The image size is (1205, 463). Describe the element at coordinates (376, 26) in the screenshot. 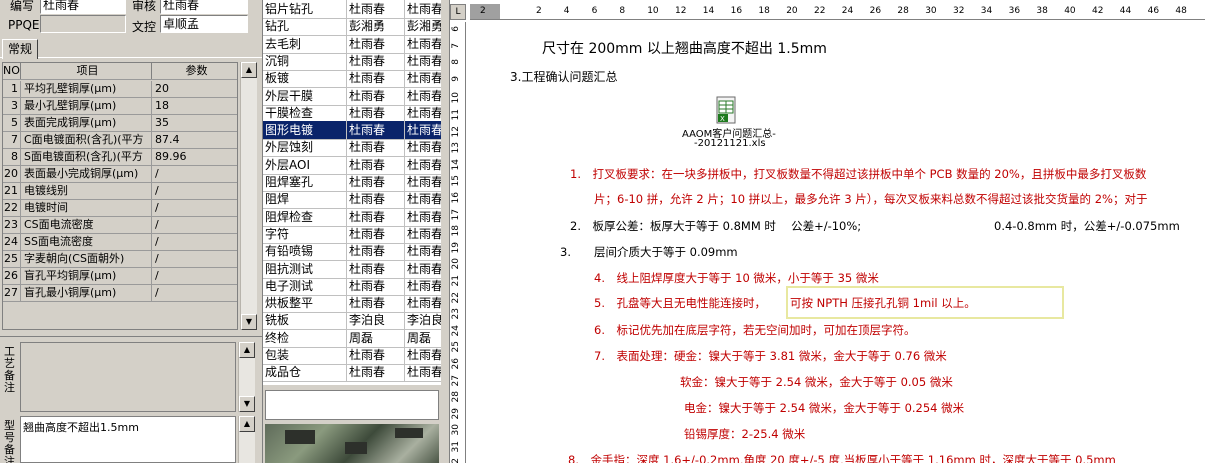

I see `list-cell: 彭湘勇` at that location.